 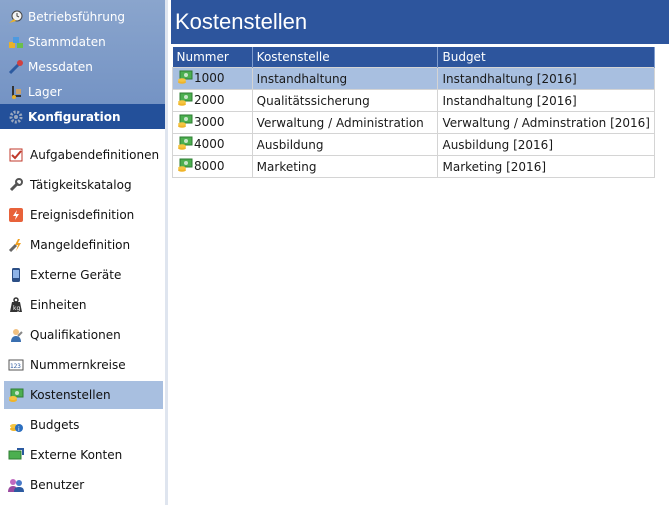 I want to click on sidebar-item-aufgabendefinitionen: Aufgabendefinitionen, so click(x=83, y=155).